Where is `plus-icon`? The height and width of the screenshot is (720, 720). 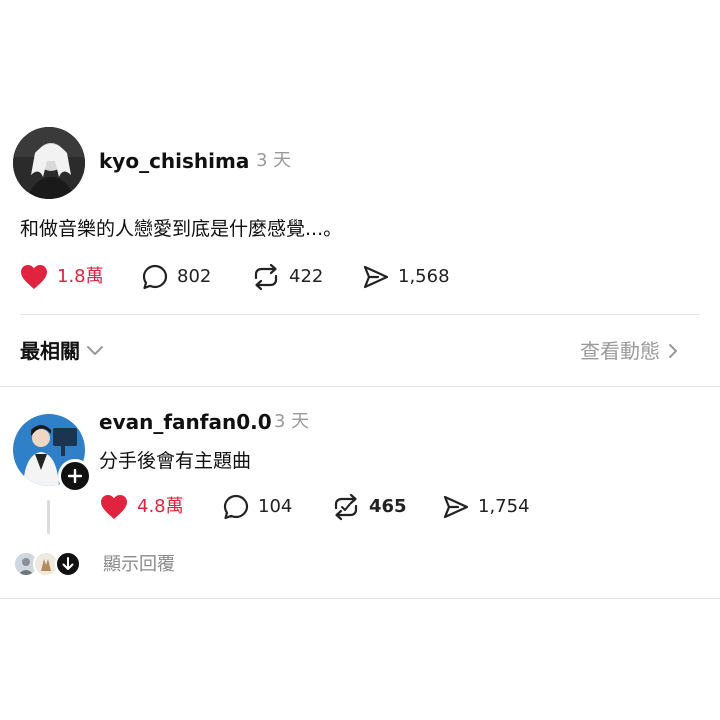
plus-icon is located at coordinates (75, 476).